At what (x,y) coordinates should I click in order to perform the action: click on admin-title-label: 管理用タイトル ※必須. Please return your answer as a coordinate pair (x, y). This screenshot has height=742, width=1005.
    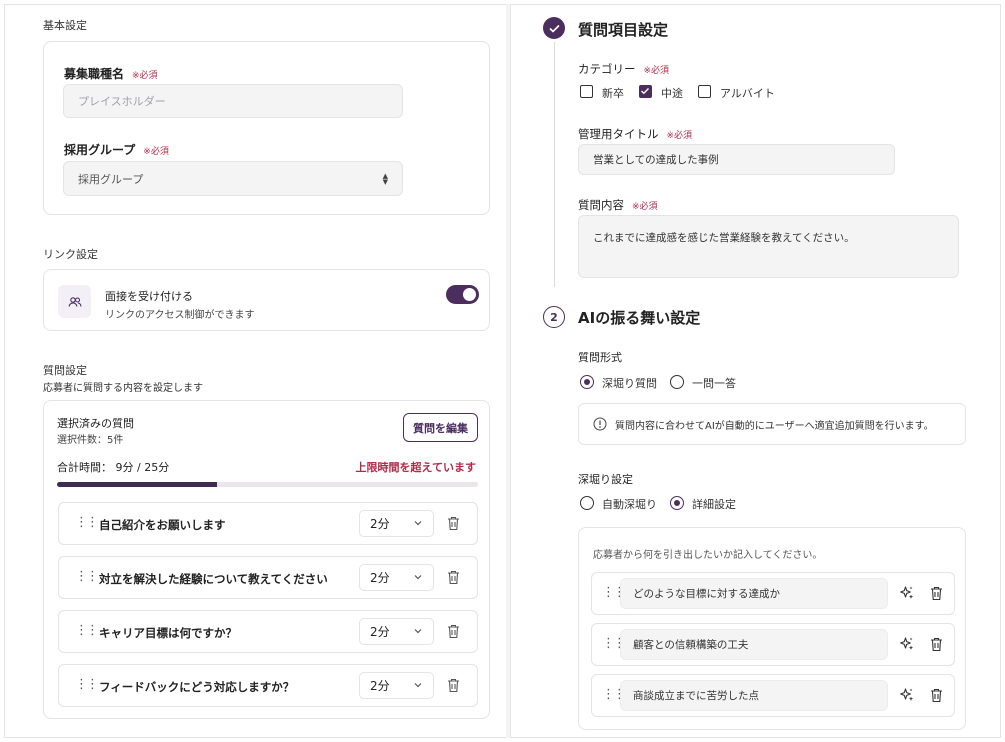
    Looking at the image, I should click on (635, 134).